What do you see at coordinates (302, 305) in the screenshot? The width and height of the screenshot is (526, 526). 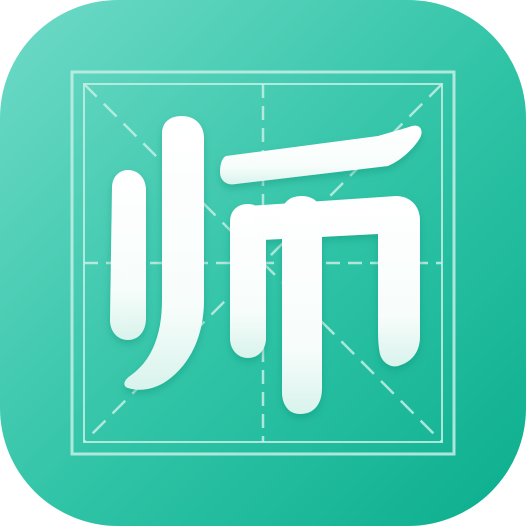 I see `glyph-stroke-center-vertical` at bounding box center [302, 305].